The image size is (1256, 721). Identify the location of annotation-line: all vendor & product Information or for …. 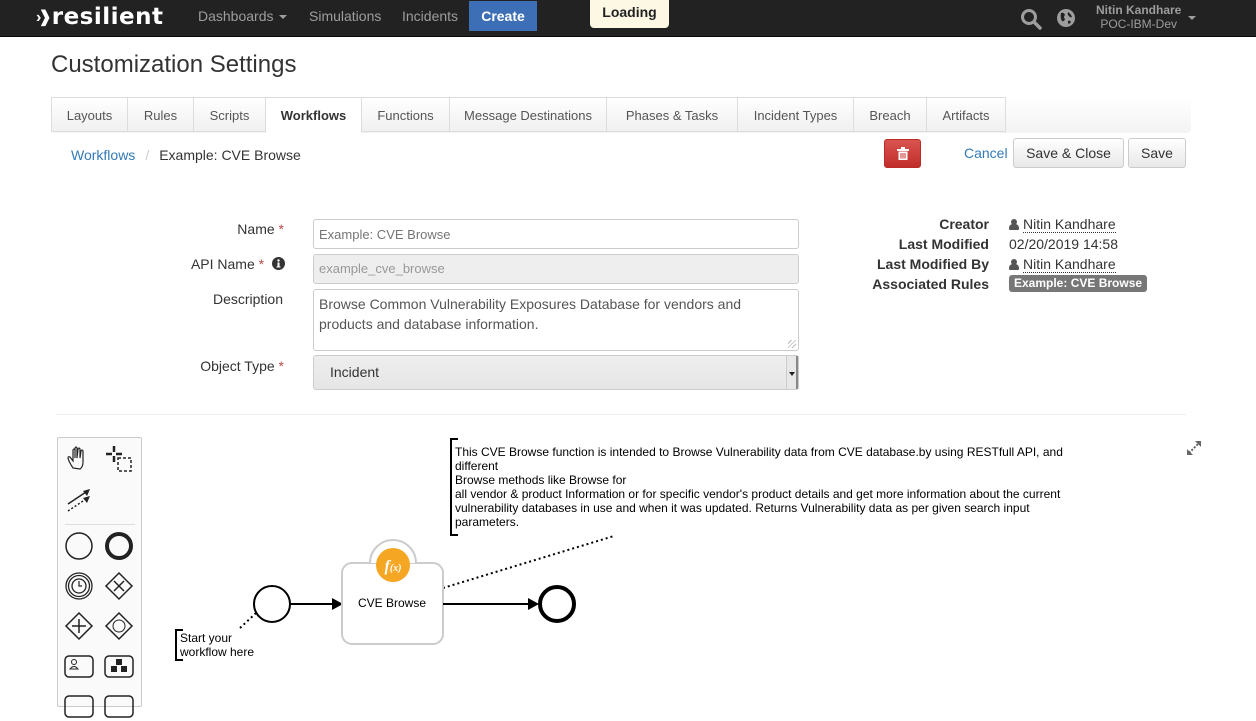
(758, 494).